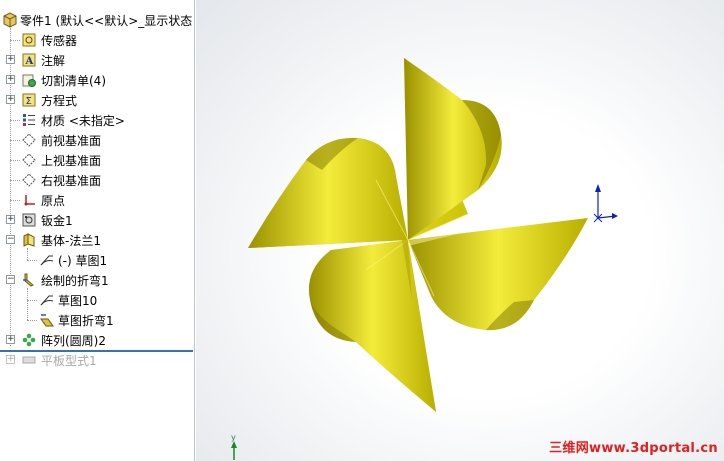 This screenshot has width=724, height=461. Describe the element at coordinates (633, 448) in the screenshot. I see `site-watermark: 三维网www.3dportal.cn` at that location.